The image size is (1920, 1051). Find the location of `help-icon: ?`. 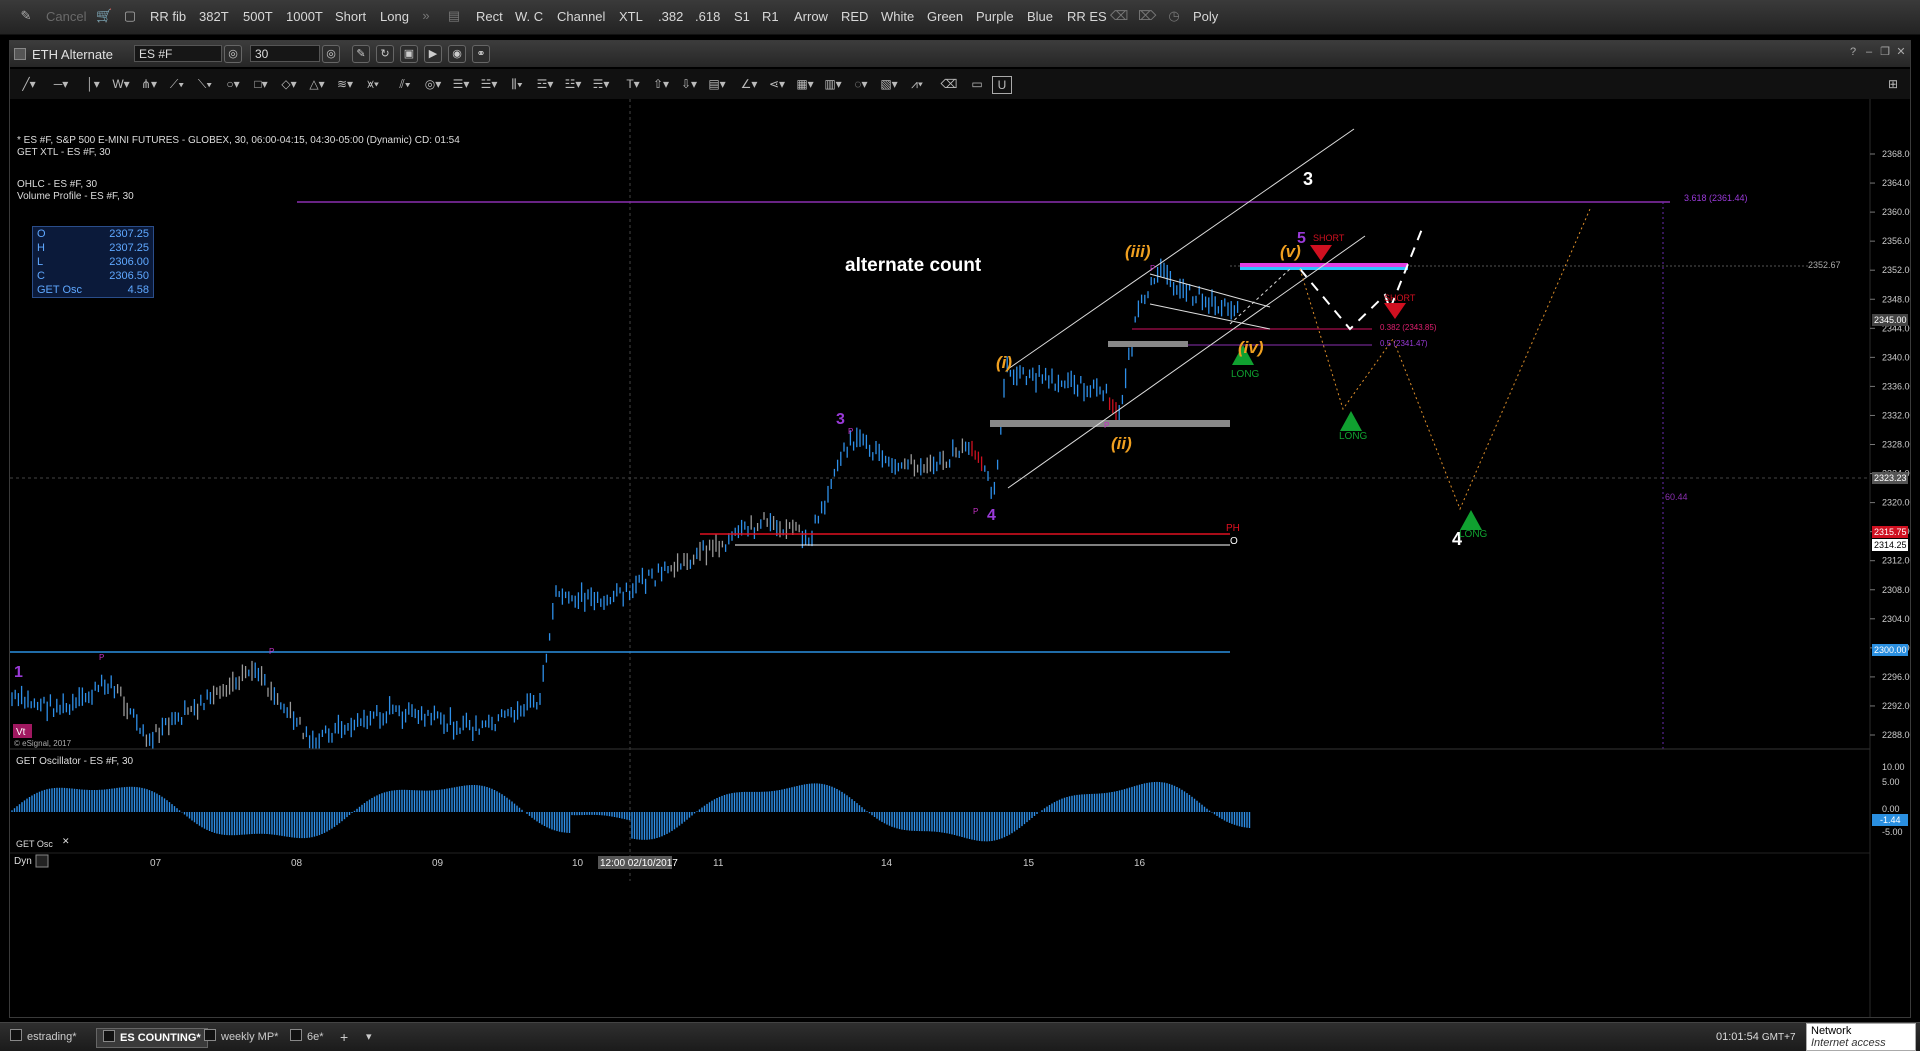

help-icon: ? is located at coordinates (1853, 52).